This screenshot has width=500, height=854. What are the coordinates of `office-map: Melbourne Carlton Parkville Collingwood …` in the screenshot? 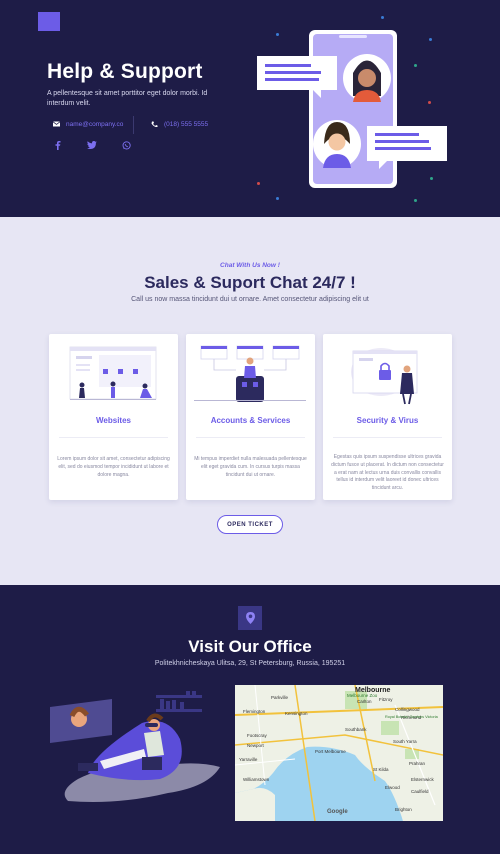 It's located at (339, 753).